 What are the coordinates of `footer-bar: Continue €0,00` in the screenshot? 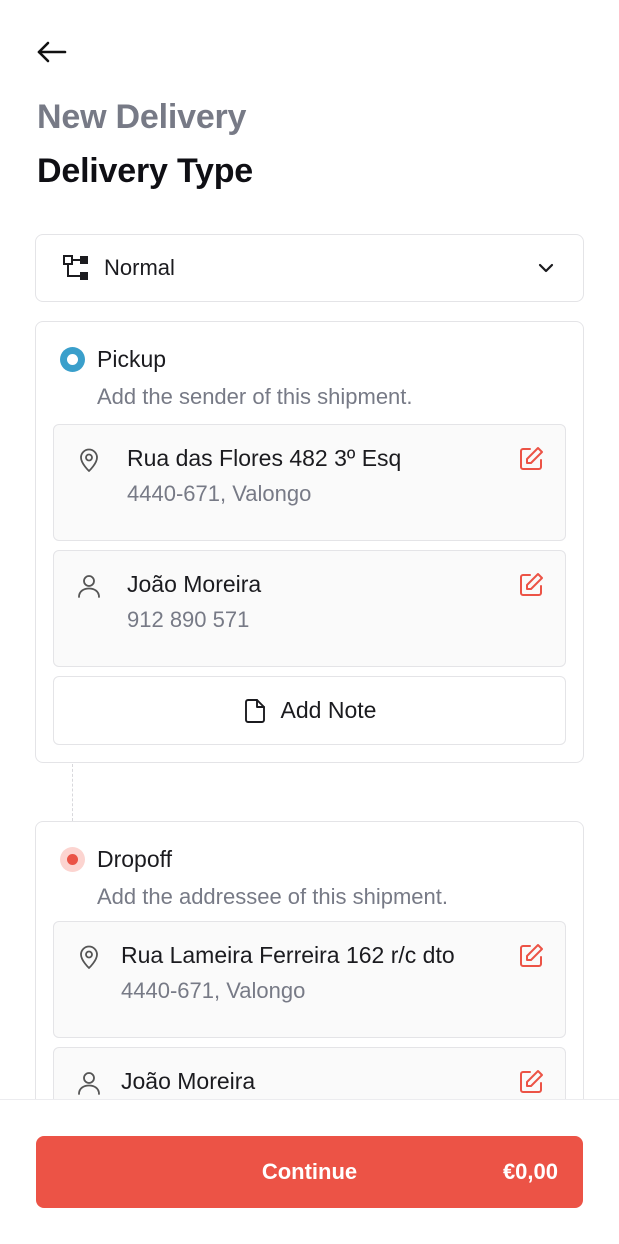 It's located at (309, 1171).